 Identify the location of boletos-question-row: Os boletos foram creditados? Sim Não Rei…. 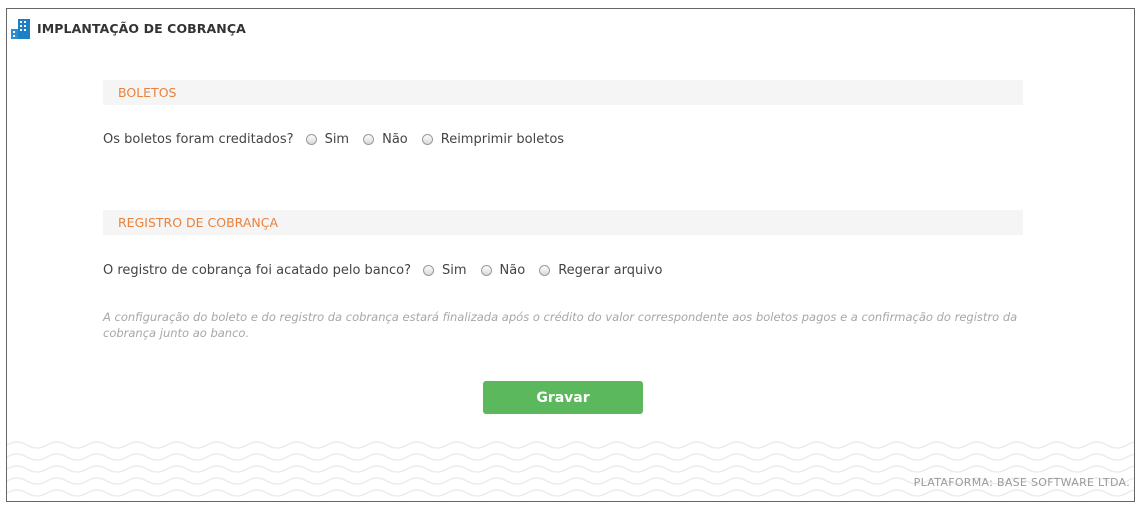
(340, 139).